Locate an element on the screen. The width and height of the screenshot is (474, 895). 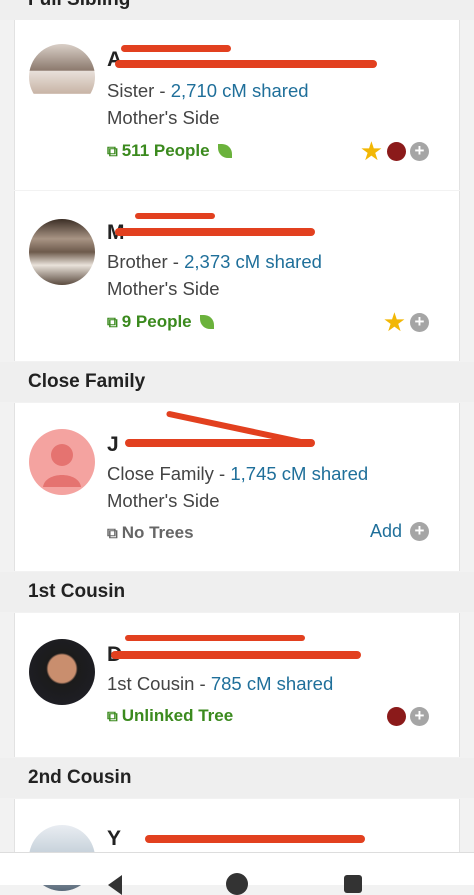
section-title: Full Sibling is located at coordinates (79, 5).